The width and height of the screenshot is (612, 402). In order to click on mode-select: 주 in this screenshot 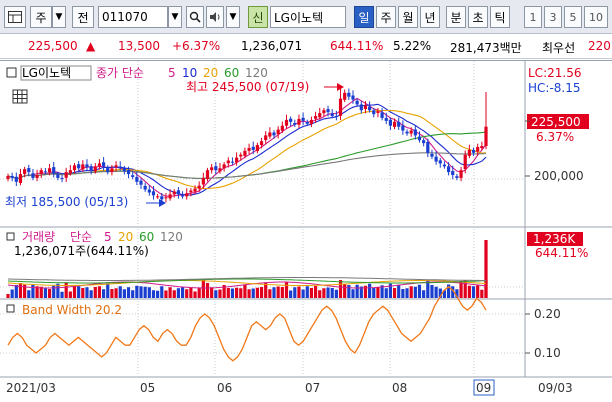, I will do `click(41, 17)`.